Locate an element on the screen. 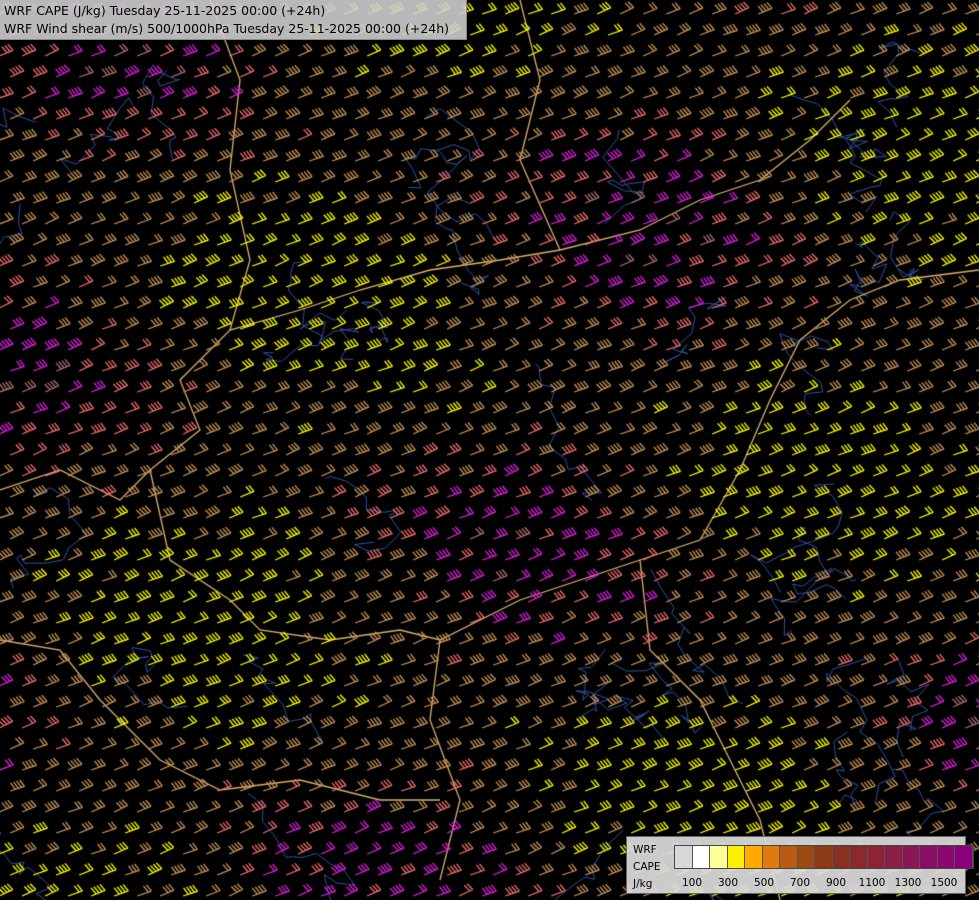 This screenshot has width=979, height=900. legend-label-cape: CAPE is located at coordinates (647, 867).